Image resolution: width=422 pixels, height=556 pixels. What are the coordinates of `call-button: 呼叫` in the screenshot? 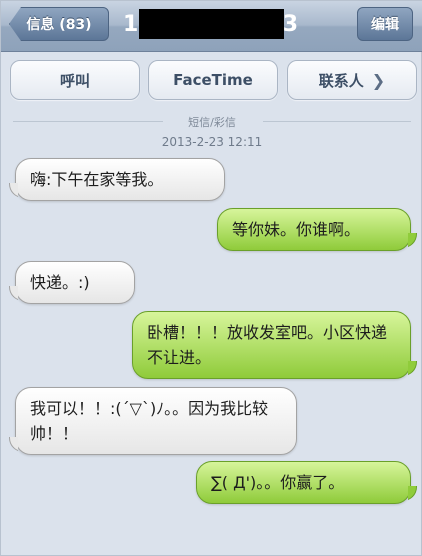 It's located at (75, 80).